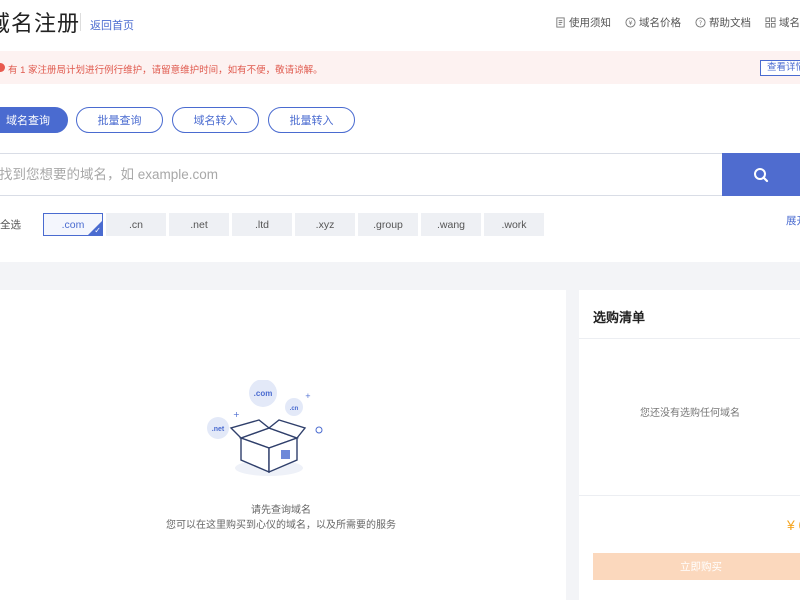 This screenshot has width=800, height=600. I want to click on tab-domain-query: 域名查询, so click(34, 120).